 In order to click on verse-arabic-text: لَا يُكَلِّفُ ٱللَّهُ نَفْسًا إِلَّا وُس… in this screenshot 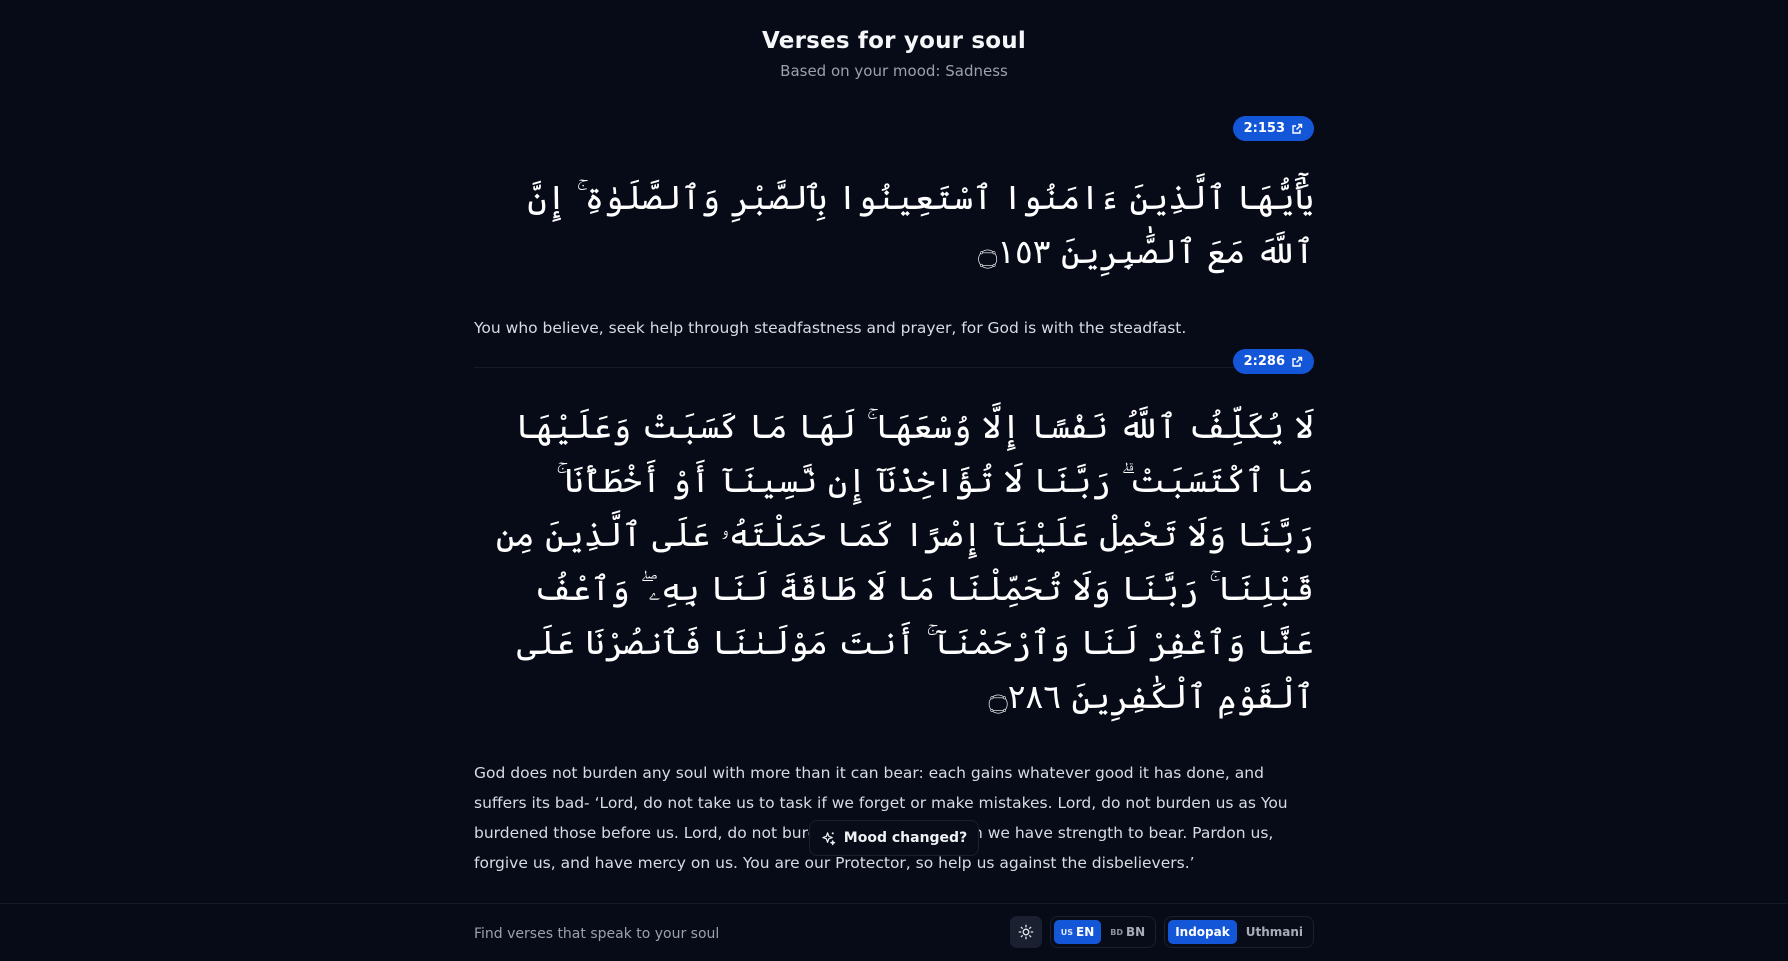, I will do `click(904, 561)`.